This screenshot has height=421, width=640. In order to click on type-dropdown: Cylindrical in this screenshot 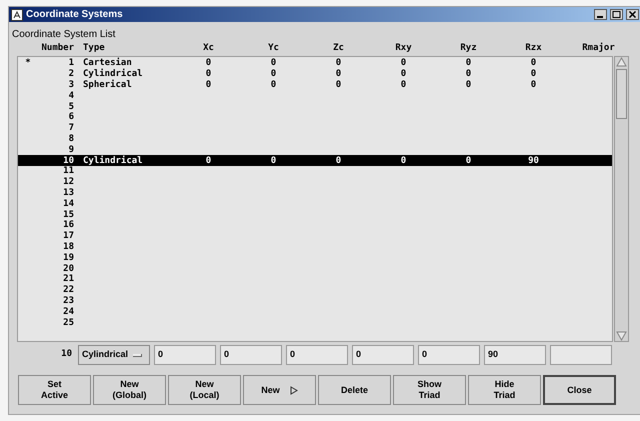, I will do `click(114, 355)`.